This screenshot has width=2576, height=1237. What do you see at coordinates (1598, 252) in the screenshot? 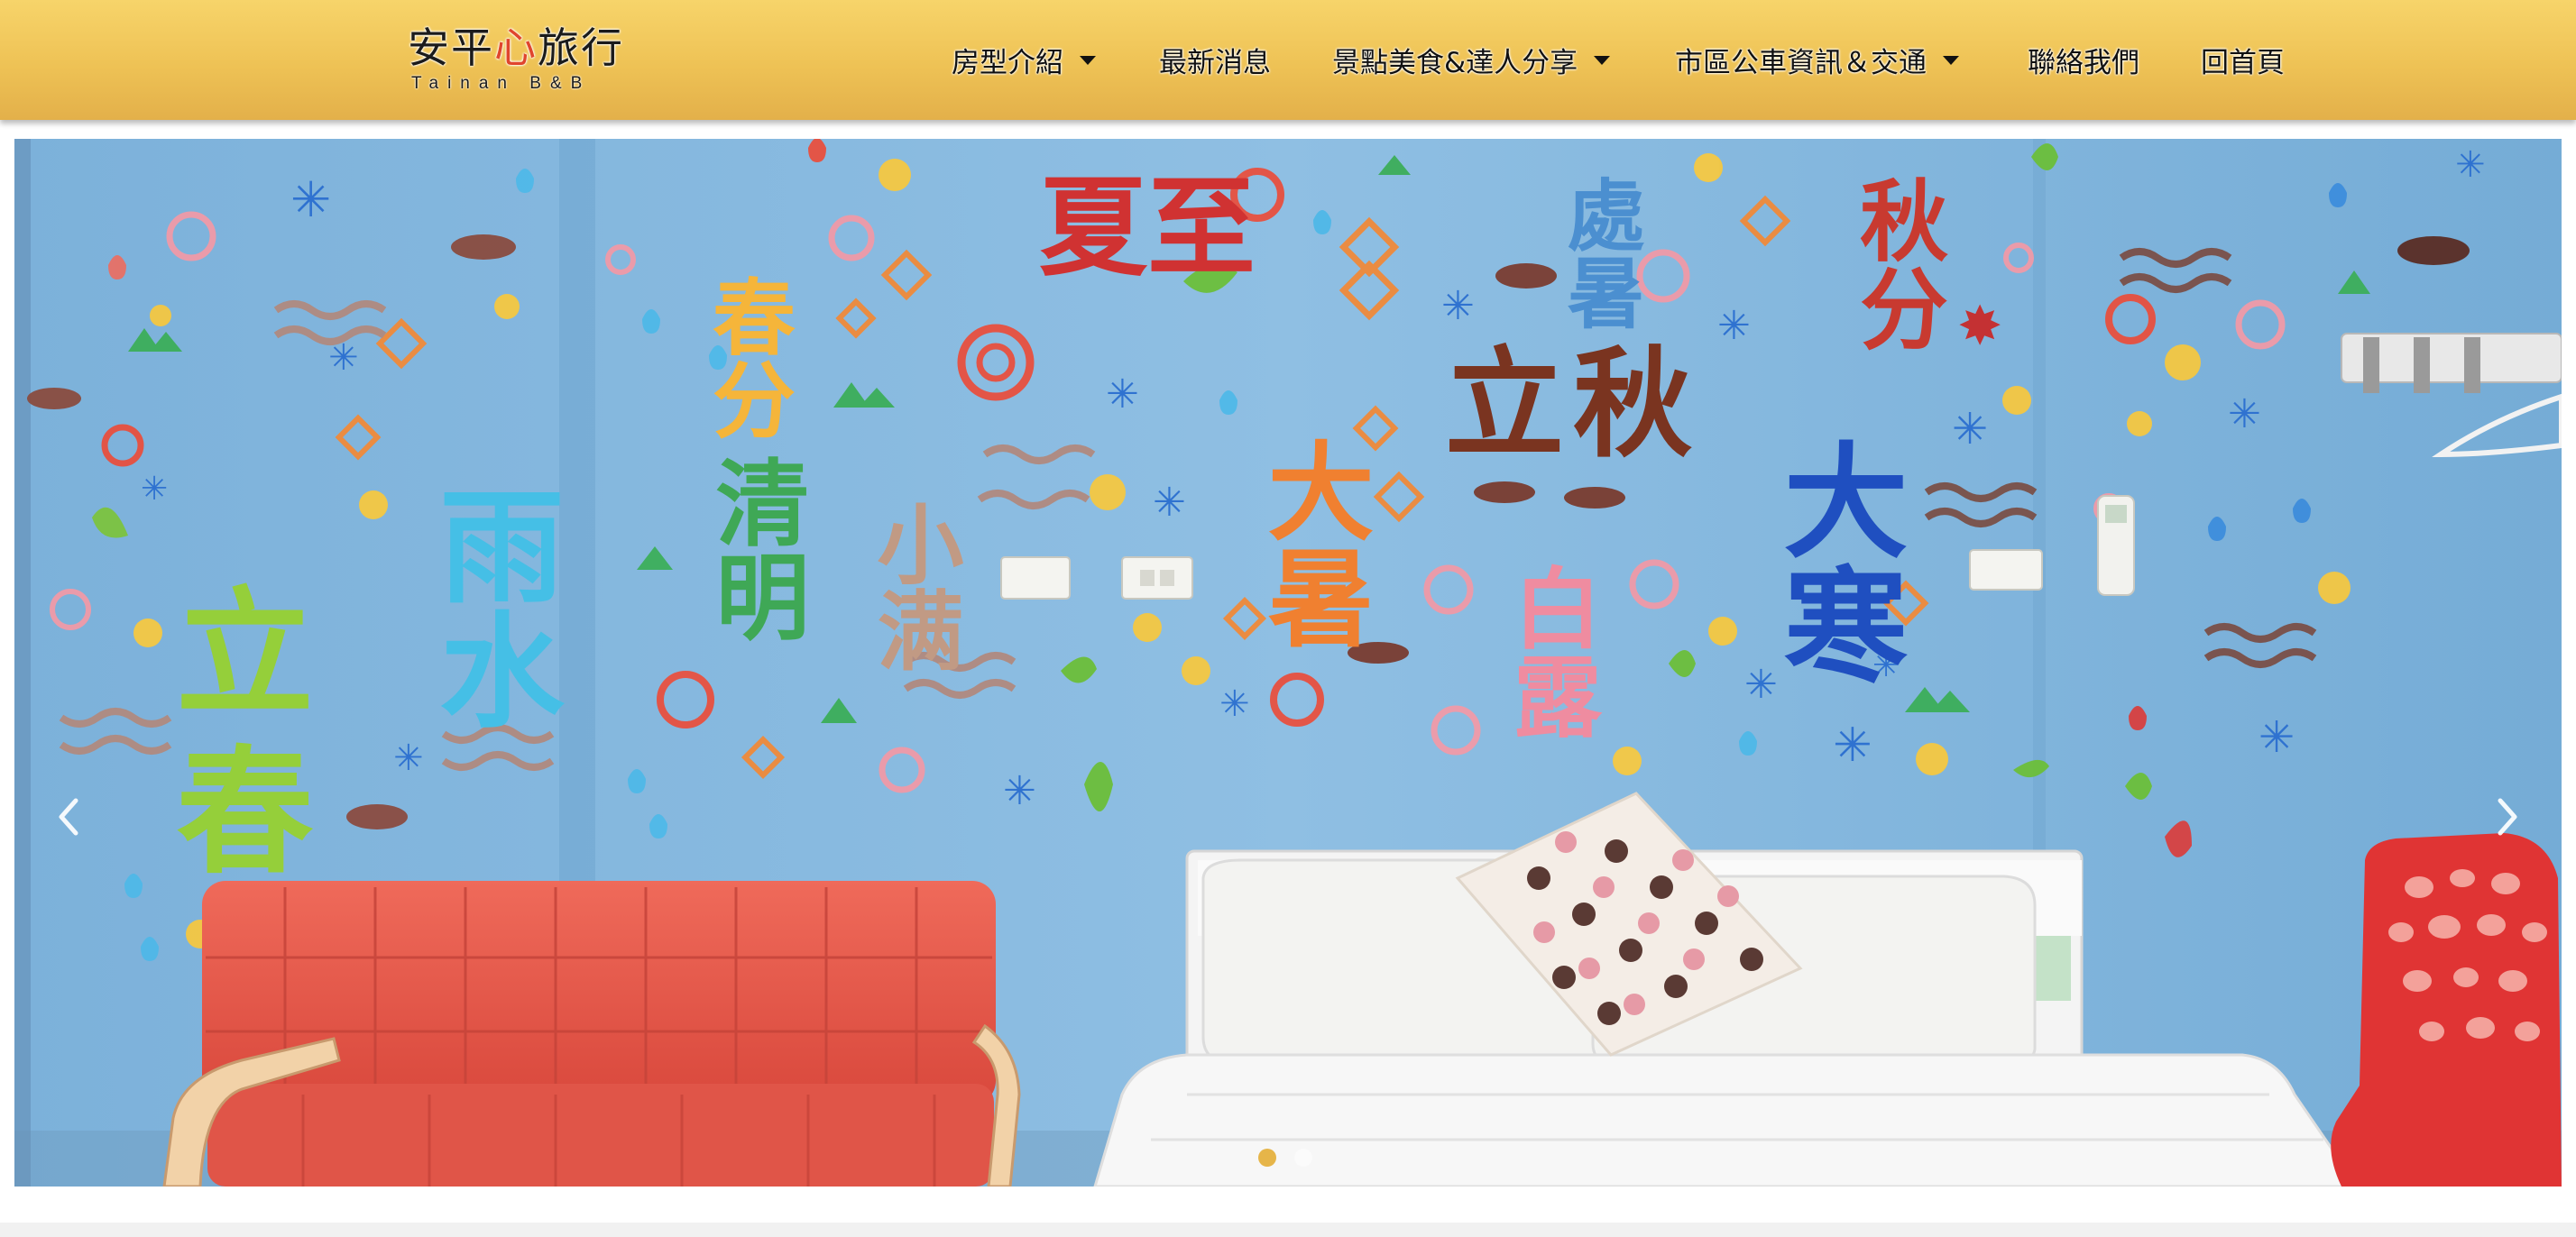
I see `wall-text-chushu: 處暑` at bounding box center [1598, 252].